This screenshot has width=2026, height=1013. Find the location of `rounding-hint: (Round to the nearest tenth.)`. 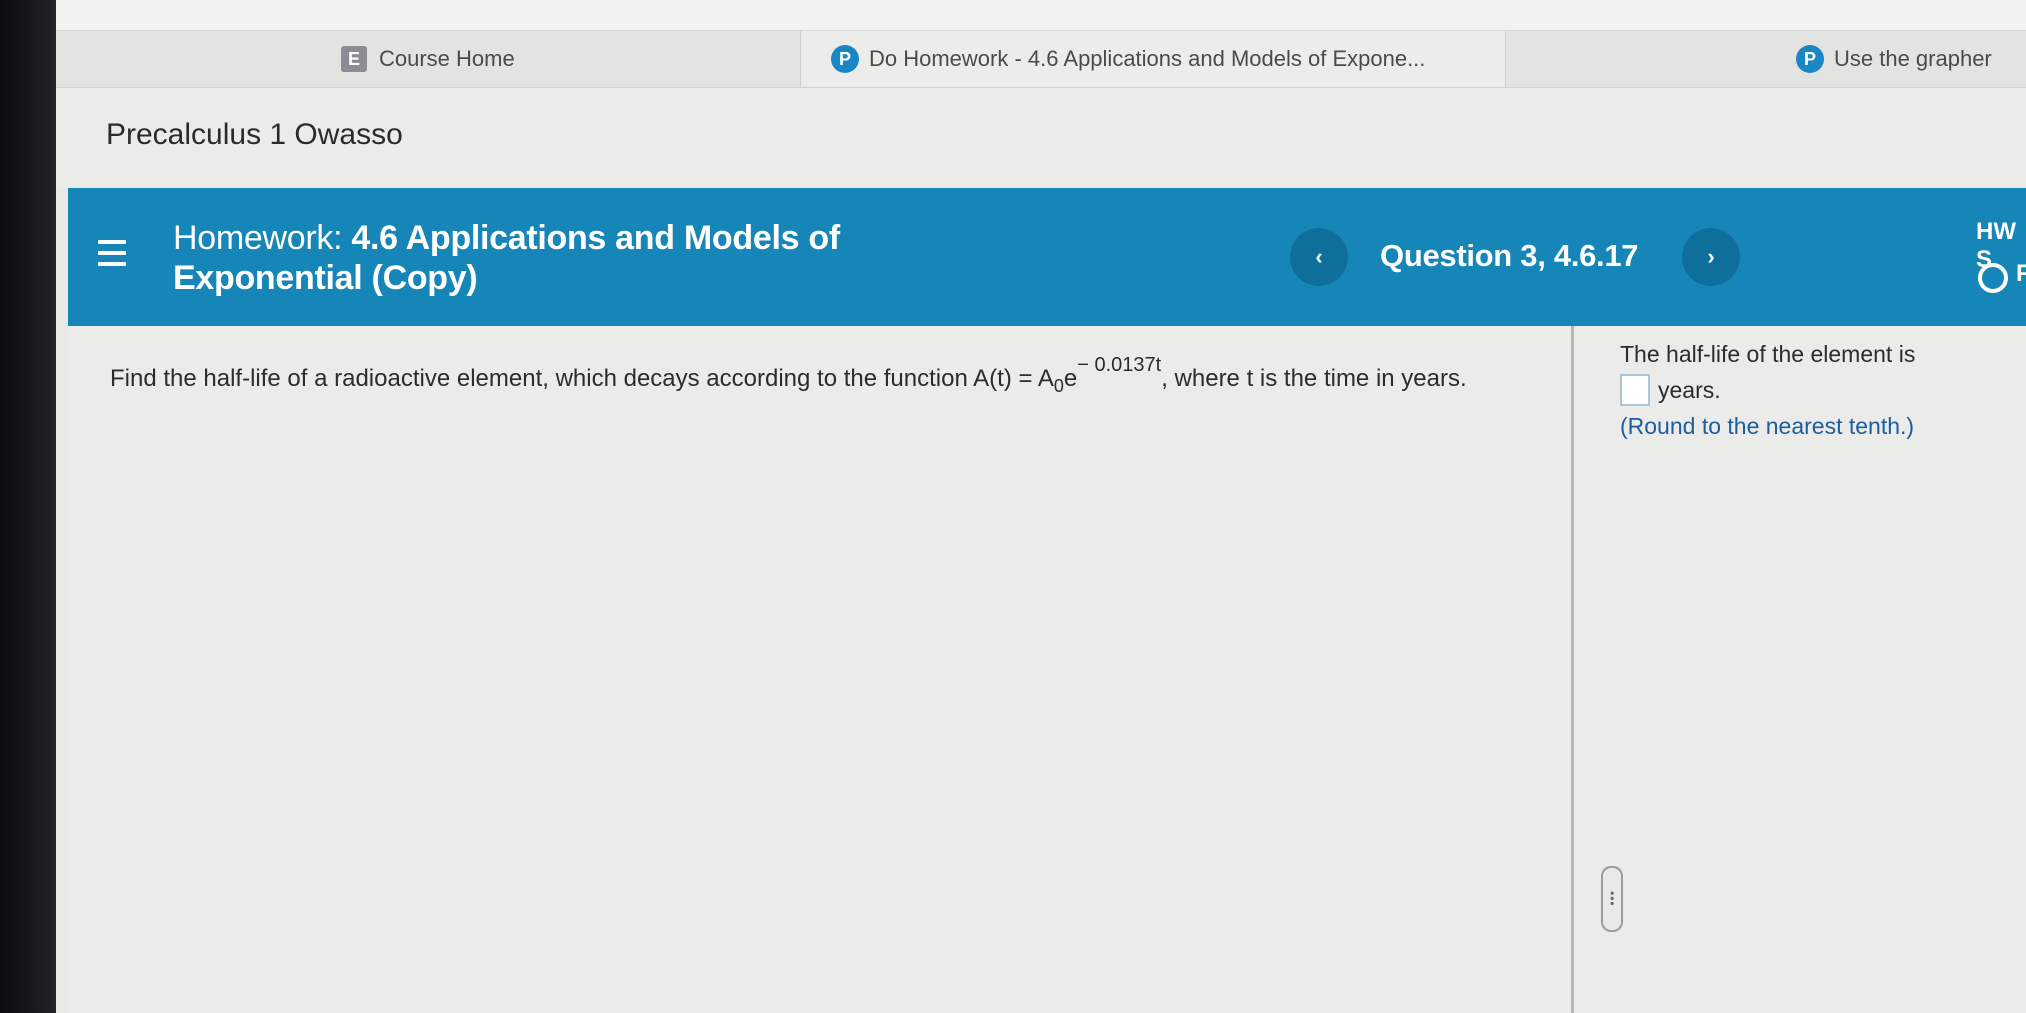

rounding-hint: (Round to the nearest tenth.) is located at coordinates (1767, 426).